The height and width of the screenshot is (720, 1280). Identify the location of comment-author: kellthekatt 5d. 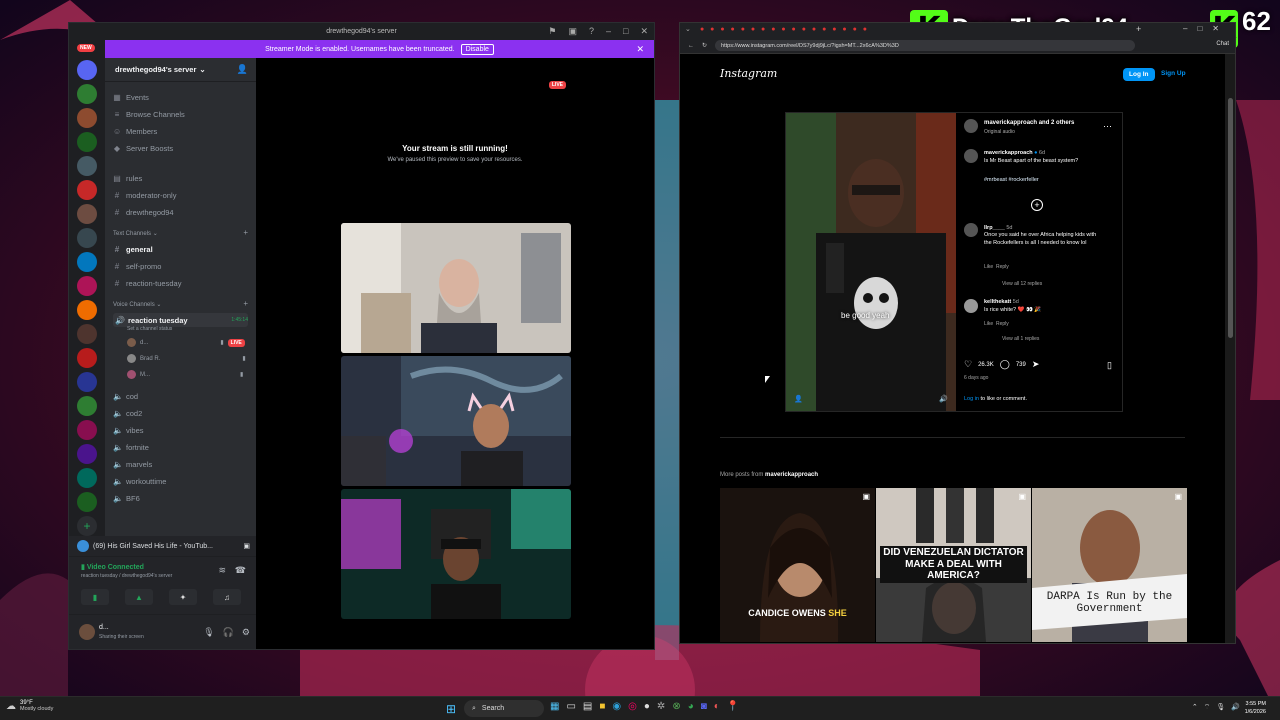
(1001, 302).